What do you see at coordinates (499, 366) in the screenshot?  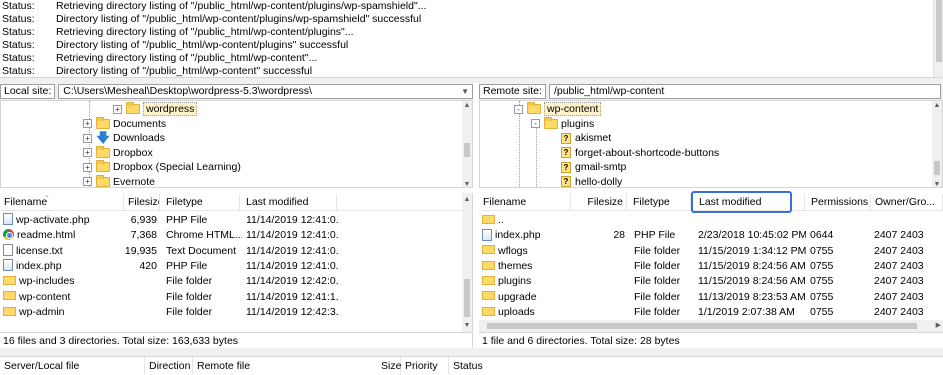 I see `queue-col-status: Status` at bounding box center [499, 366].